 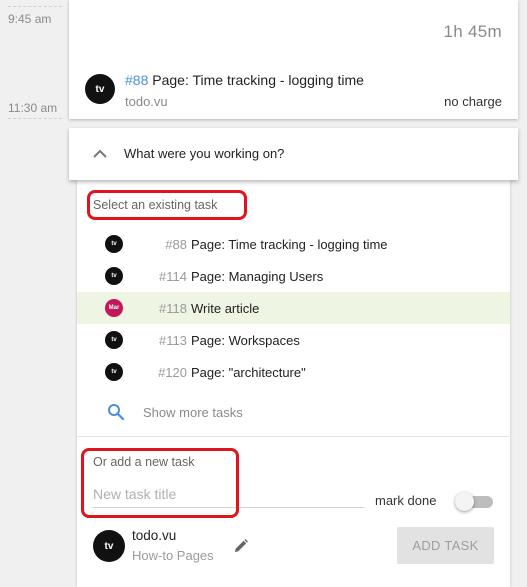 What do you see at coordinates (173, 308) in the screenshot?
I see `task-number: #118` at bounding box center [173, 308].